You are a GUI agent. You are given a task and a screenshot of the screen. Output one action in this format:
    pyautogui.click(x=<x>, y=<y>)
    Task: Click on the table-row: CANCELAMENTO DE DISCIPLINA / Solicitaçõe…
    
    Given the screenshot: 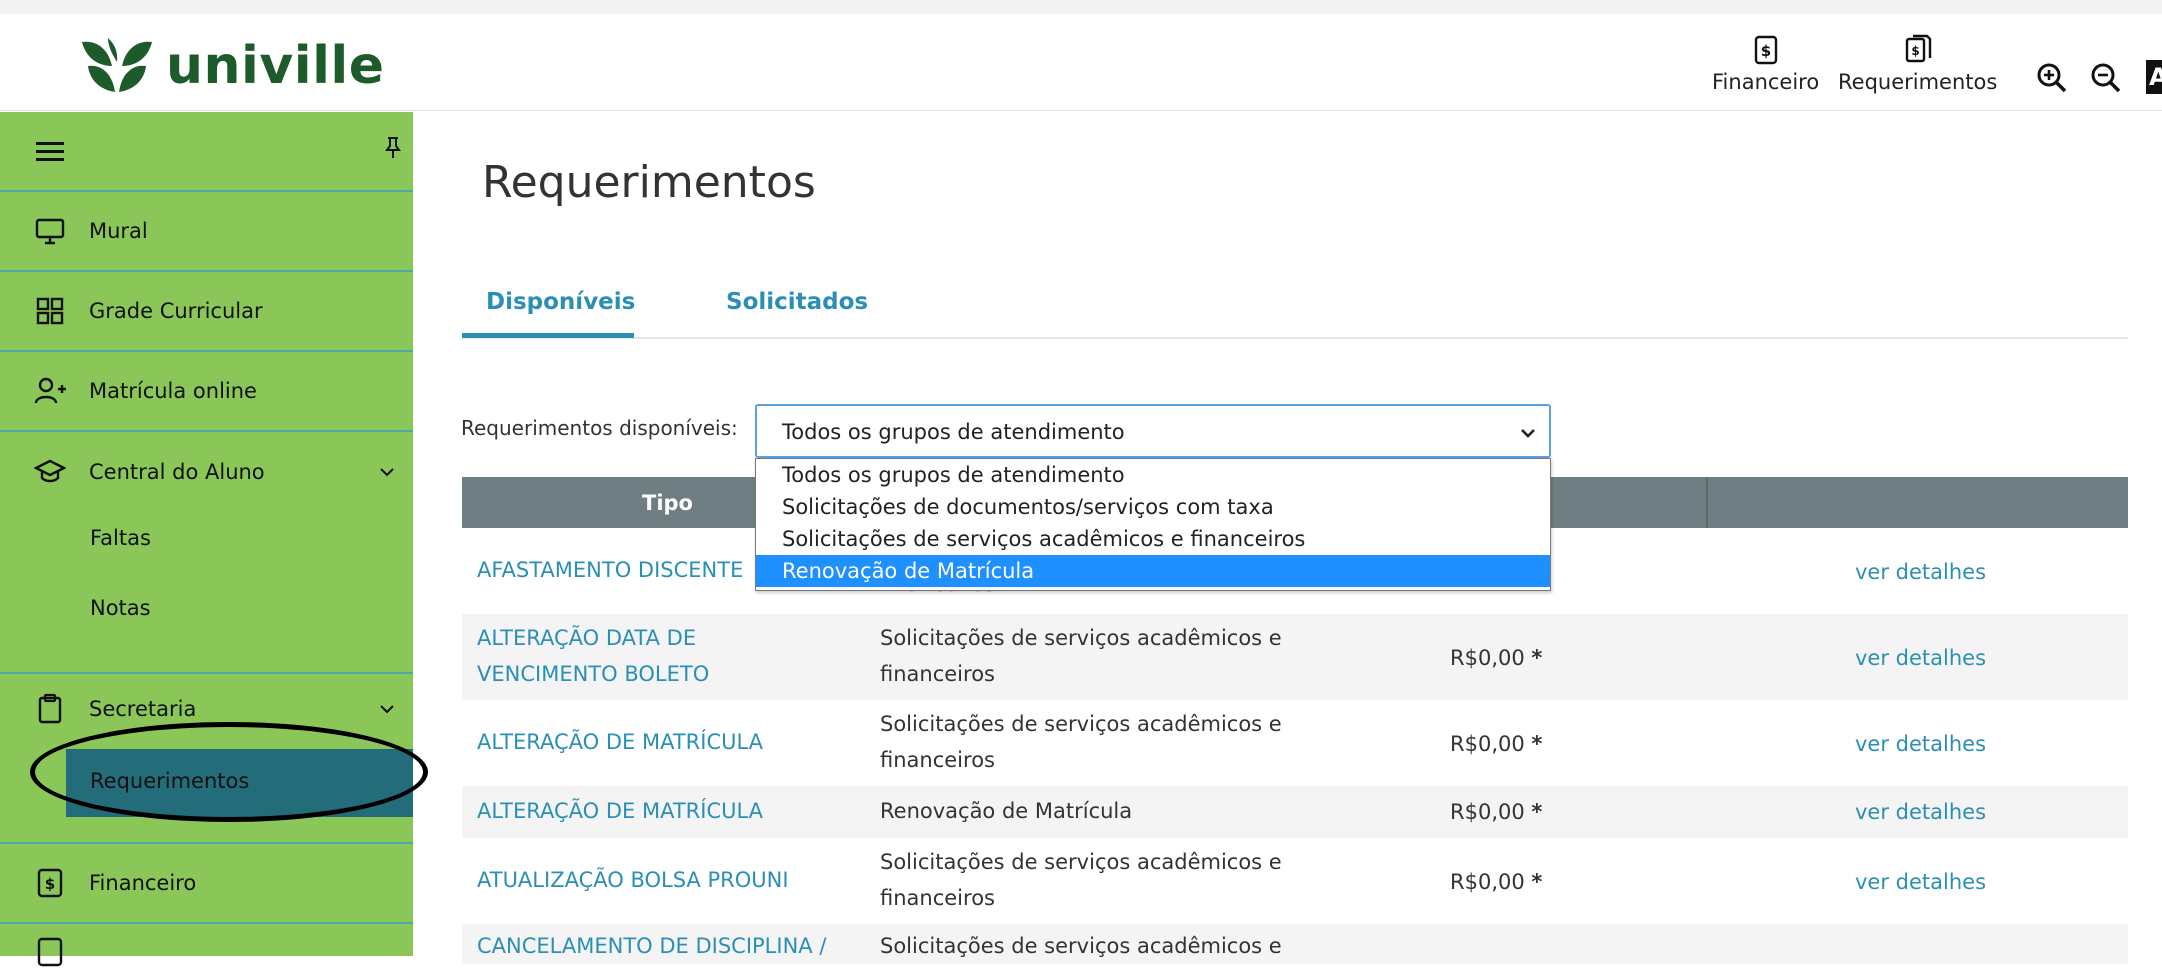 What is the action you would take?
    pyautogui.click(x=1295, y=944)
    